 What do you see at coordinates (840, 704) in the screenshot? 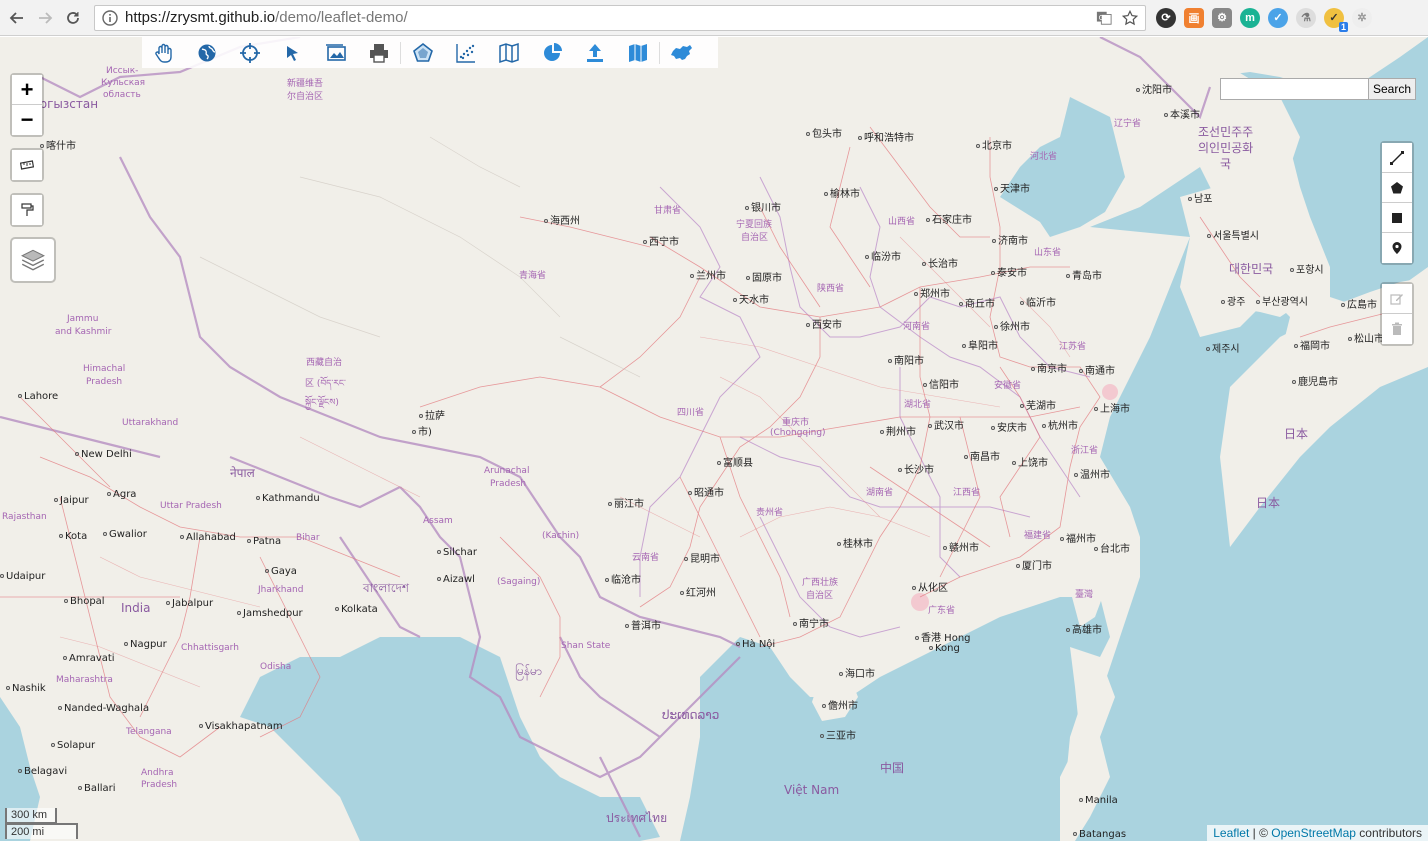
I see `city-label: 儋州市` at bounding box center [840, 704].